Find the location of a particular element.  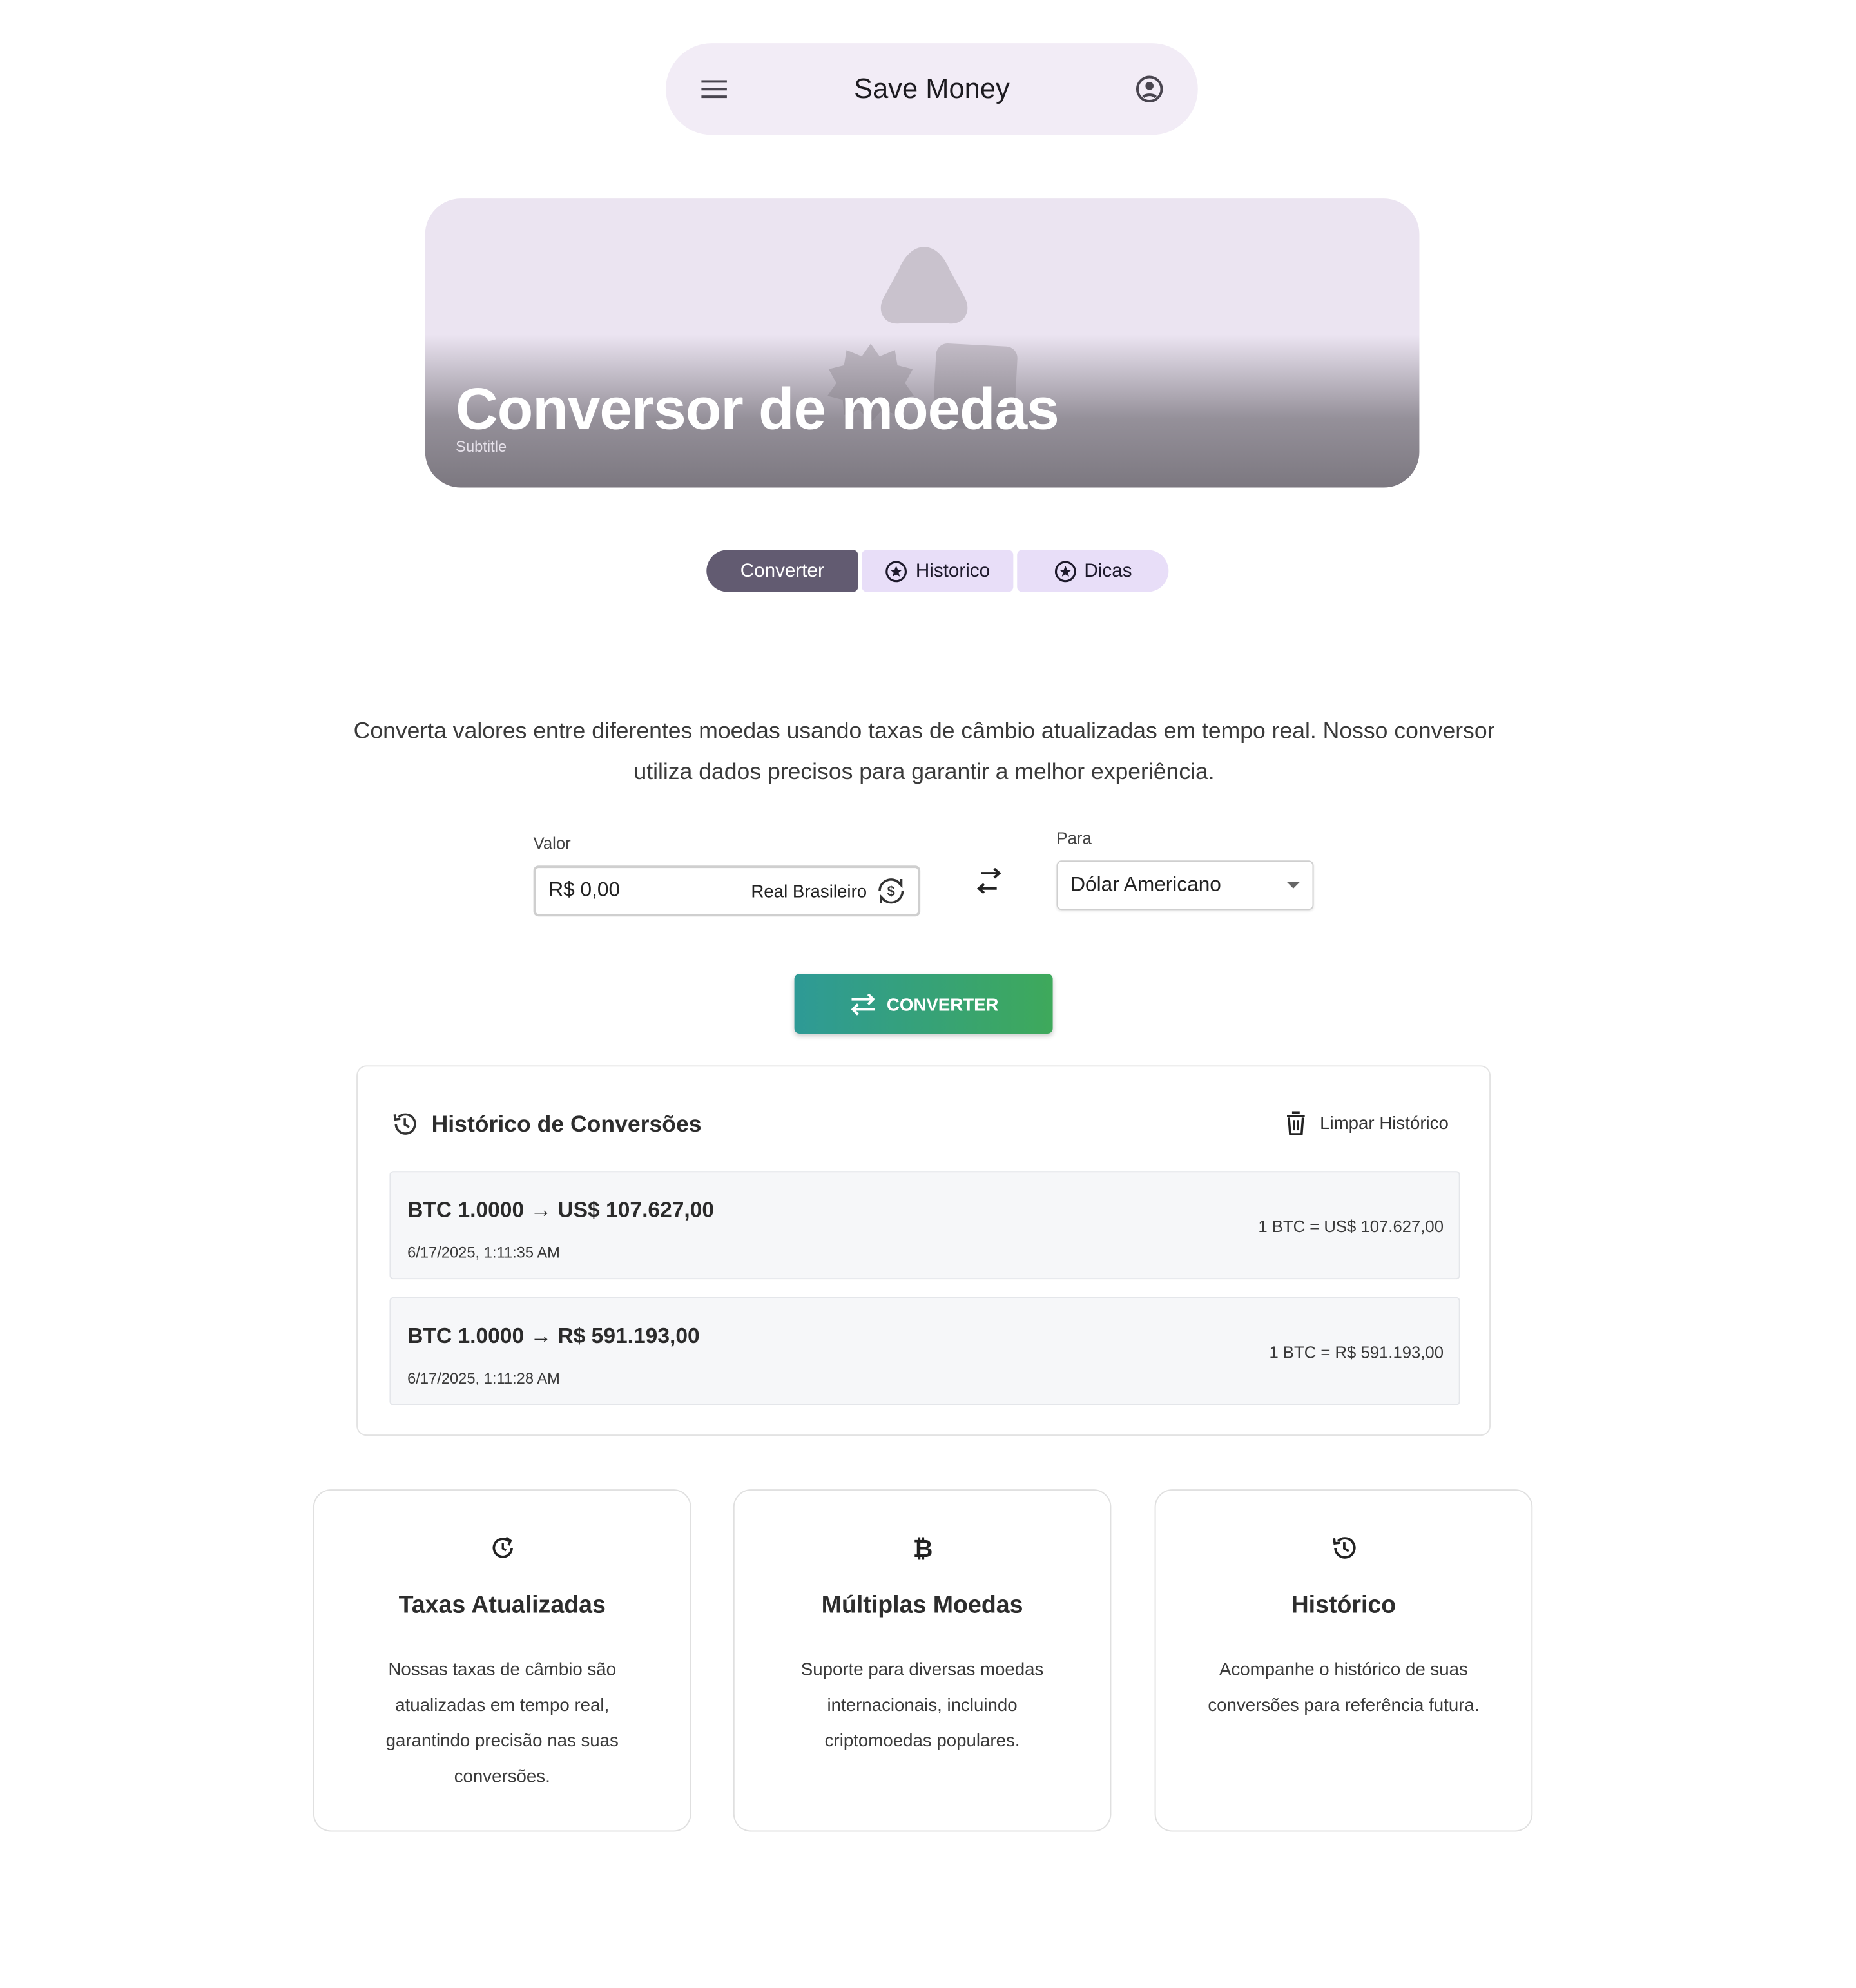

app-title: Save Money is located at coordinates (932, 88).